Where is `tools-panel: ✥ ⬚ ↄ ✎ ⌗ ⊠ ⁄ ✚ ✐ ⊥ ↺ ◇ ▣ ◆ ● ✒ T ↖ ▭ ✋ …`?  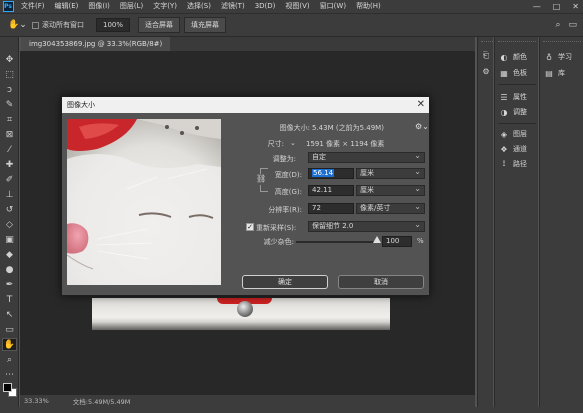
tools-panel: ✥ ⬚ ↄ ✎ ⌗ ⊠ ⁄ ✚ ✐ ⊥ ↺ ◇ ▣ ◆ ● ✒ T ↖ ▭ ✋ … is located at coordinates (9, 222).